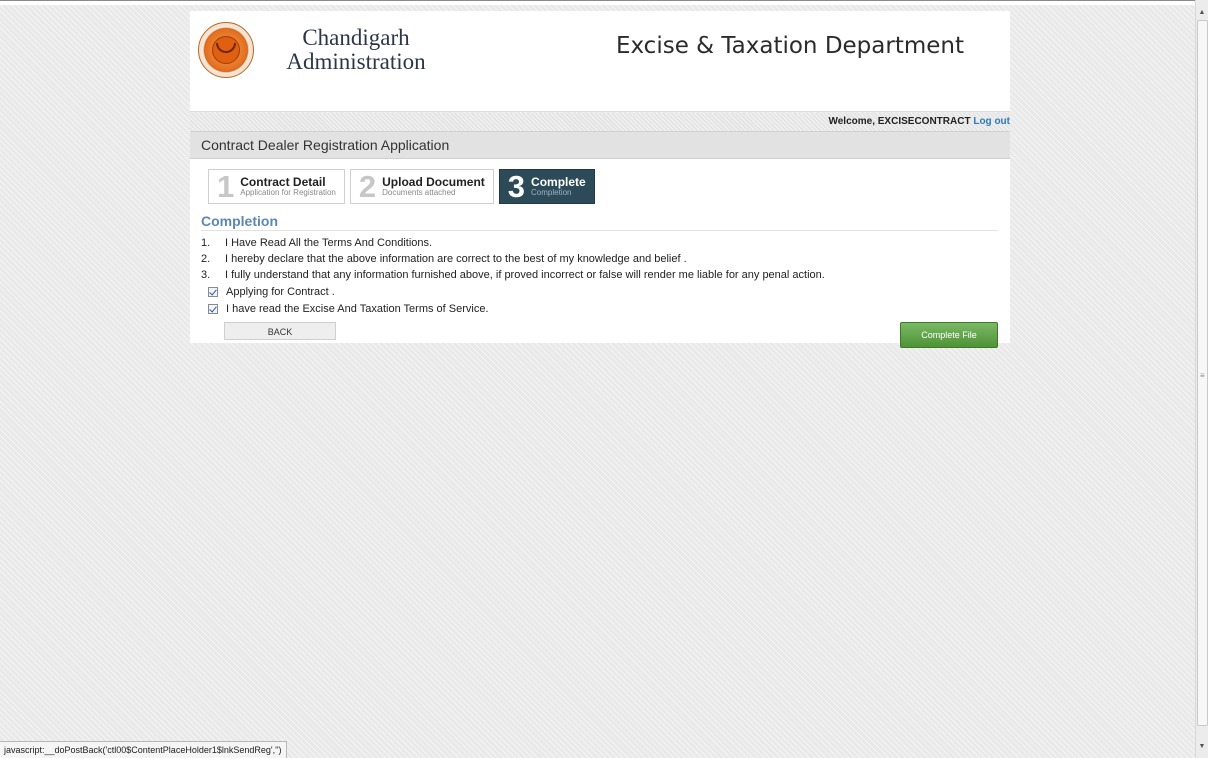 The width and height of the screenshot is (1208, 758). I want to click on step-subtitle: Completion, so click(551, 192).